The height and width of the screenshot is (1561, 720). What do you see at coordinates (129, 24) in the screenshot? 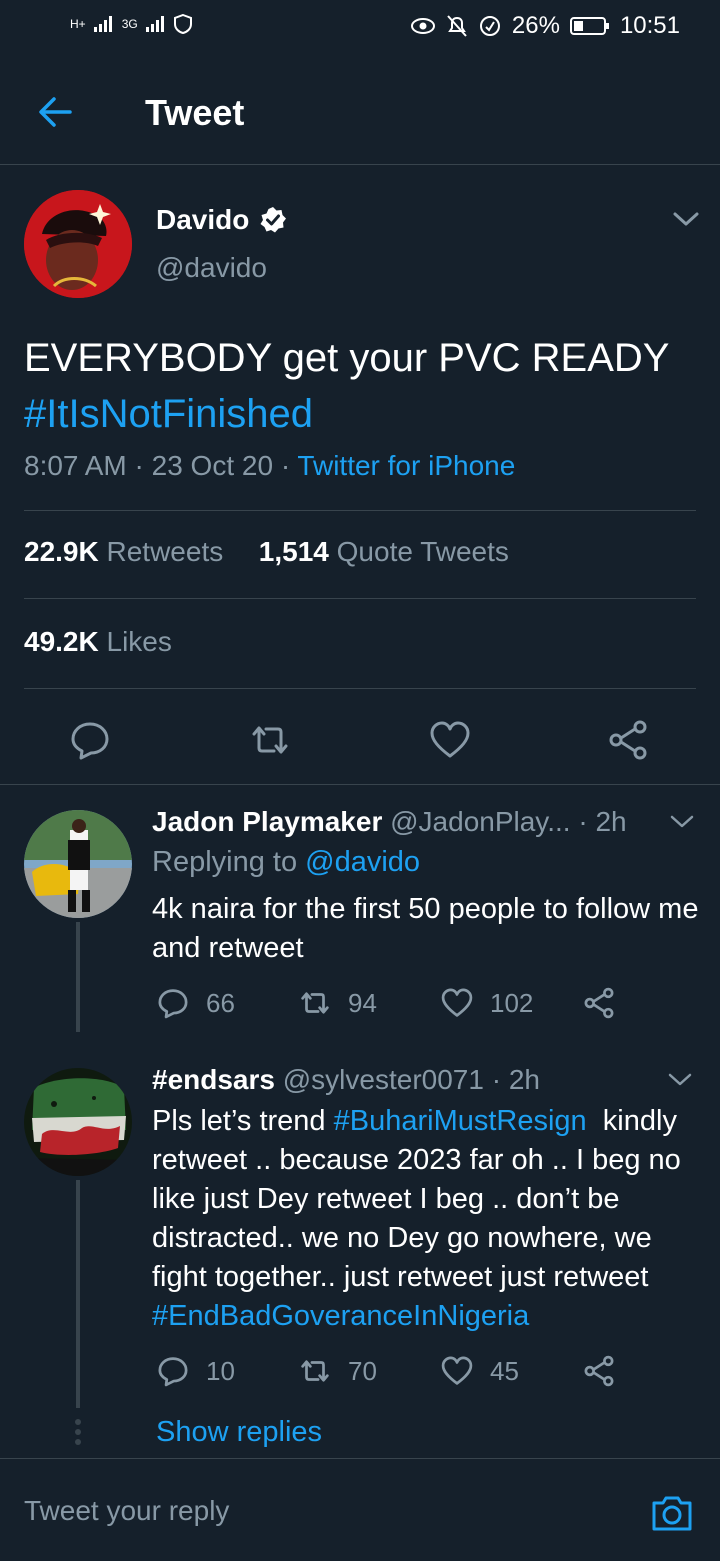
I see `network-indicator-2: 3G` at bounding box center [129, 24].